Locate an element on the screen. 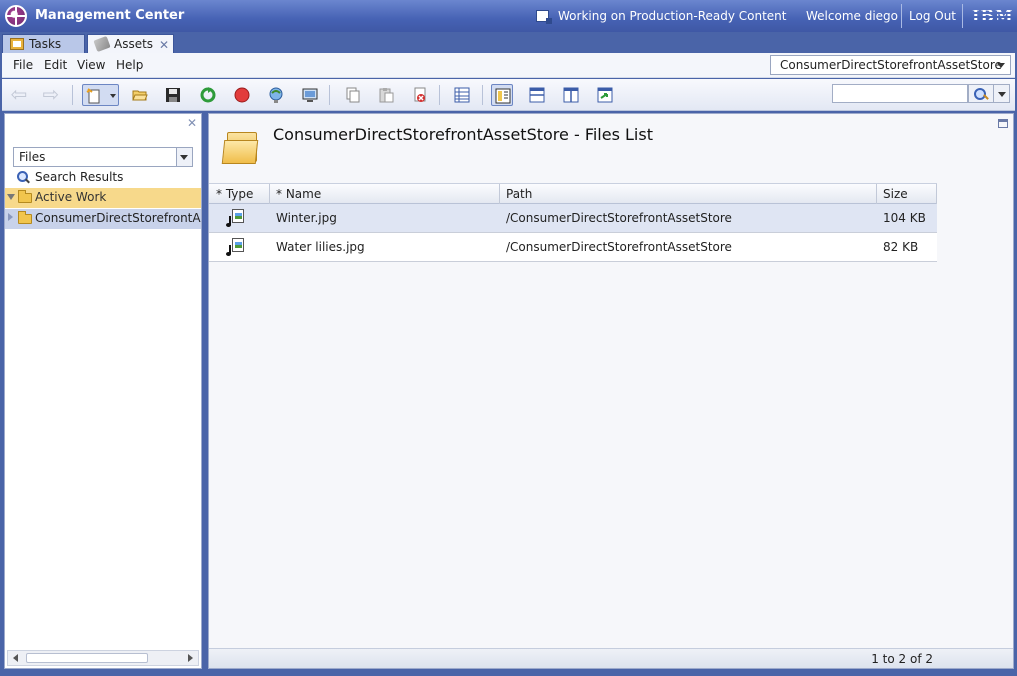  refresh-icon is located at coordinates (208, 95).